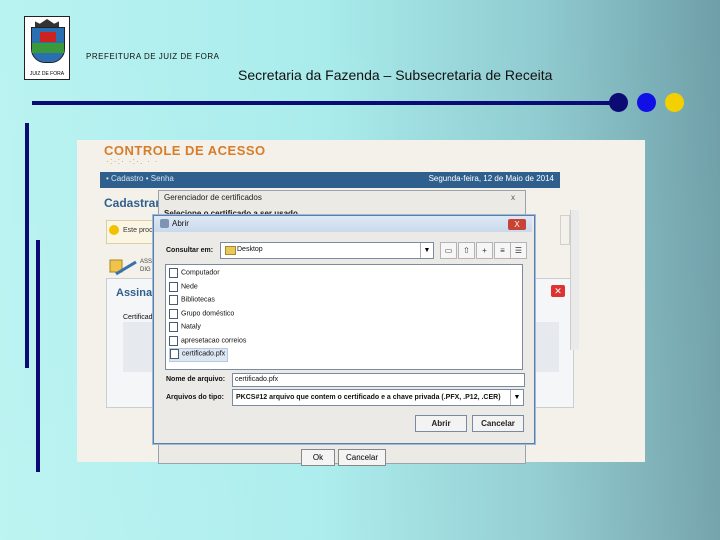  I want to click on file-name-label: Nome de arquivo:, so click(196, 379).